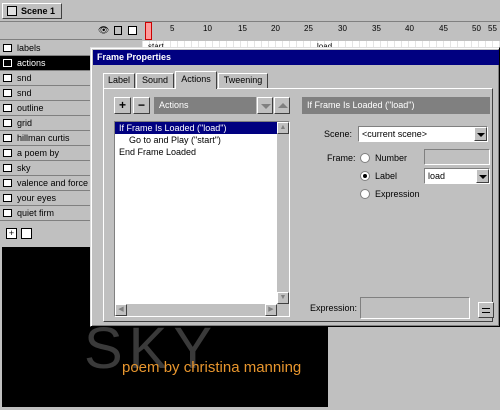 This screenshot has width=500, height=410. I want to click on tab-actions: Actions, so click(196, 80).